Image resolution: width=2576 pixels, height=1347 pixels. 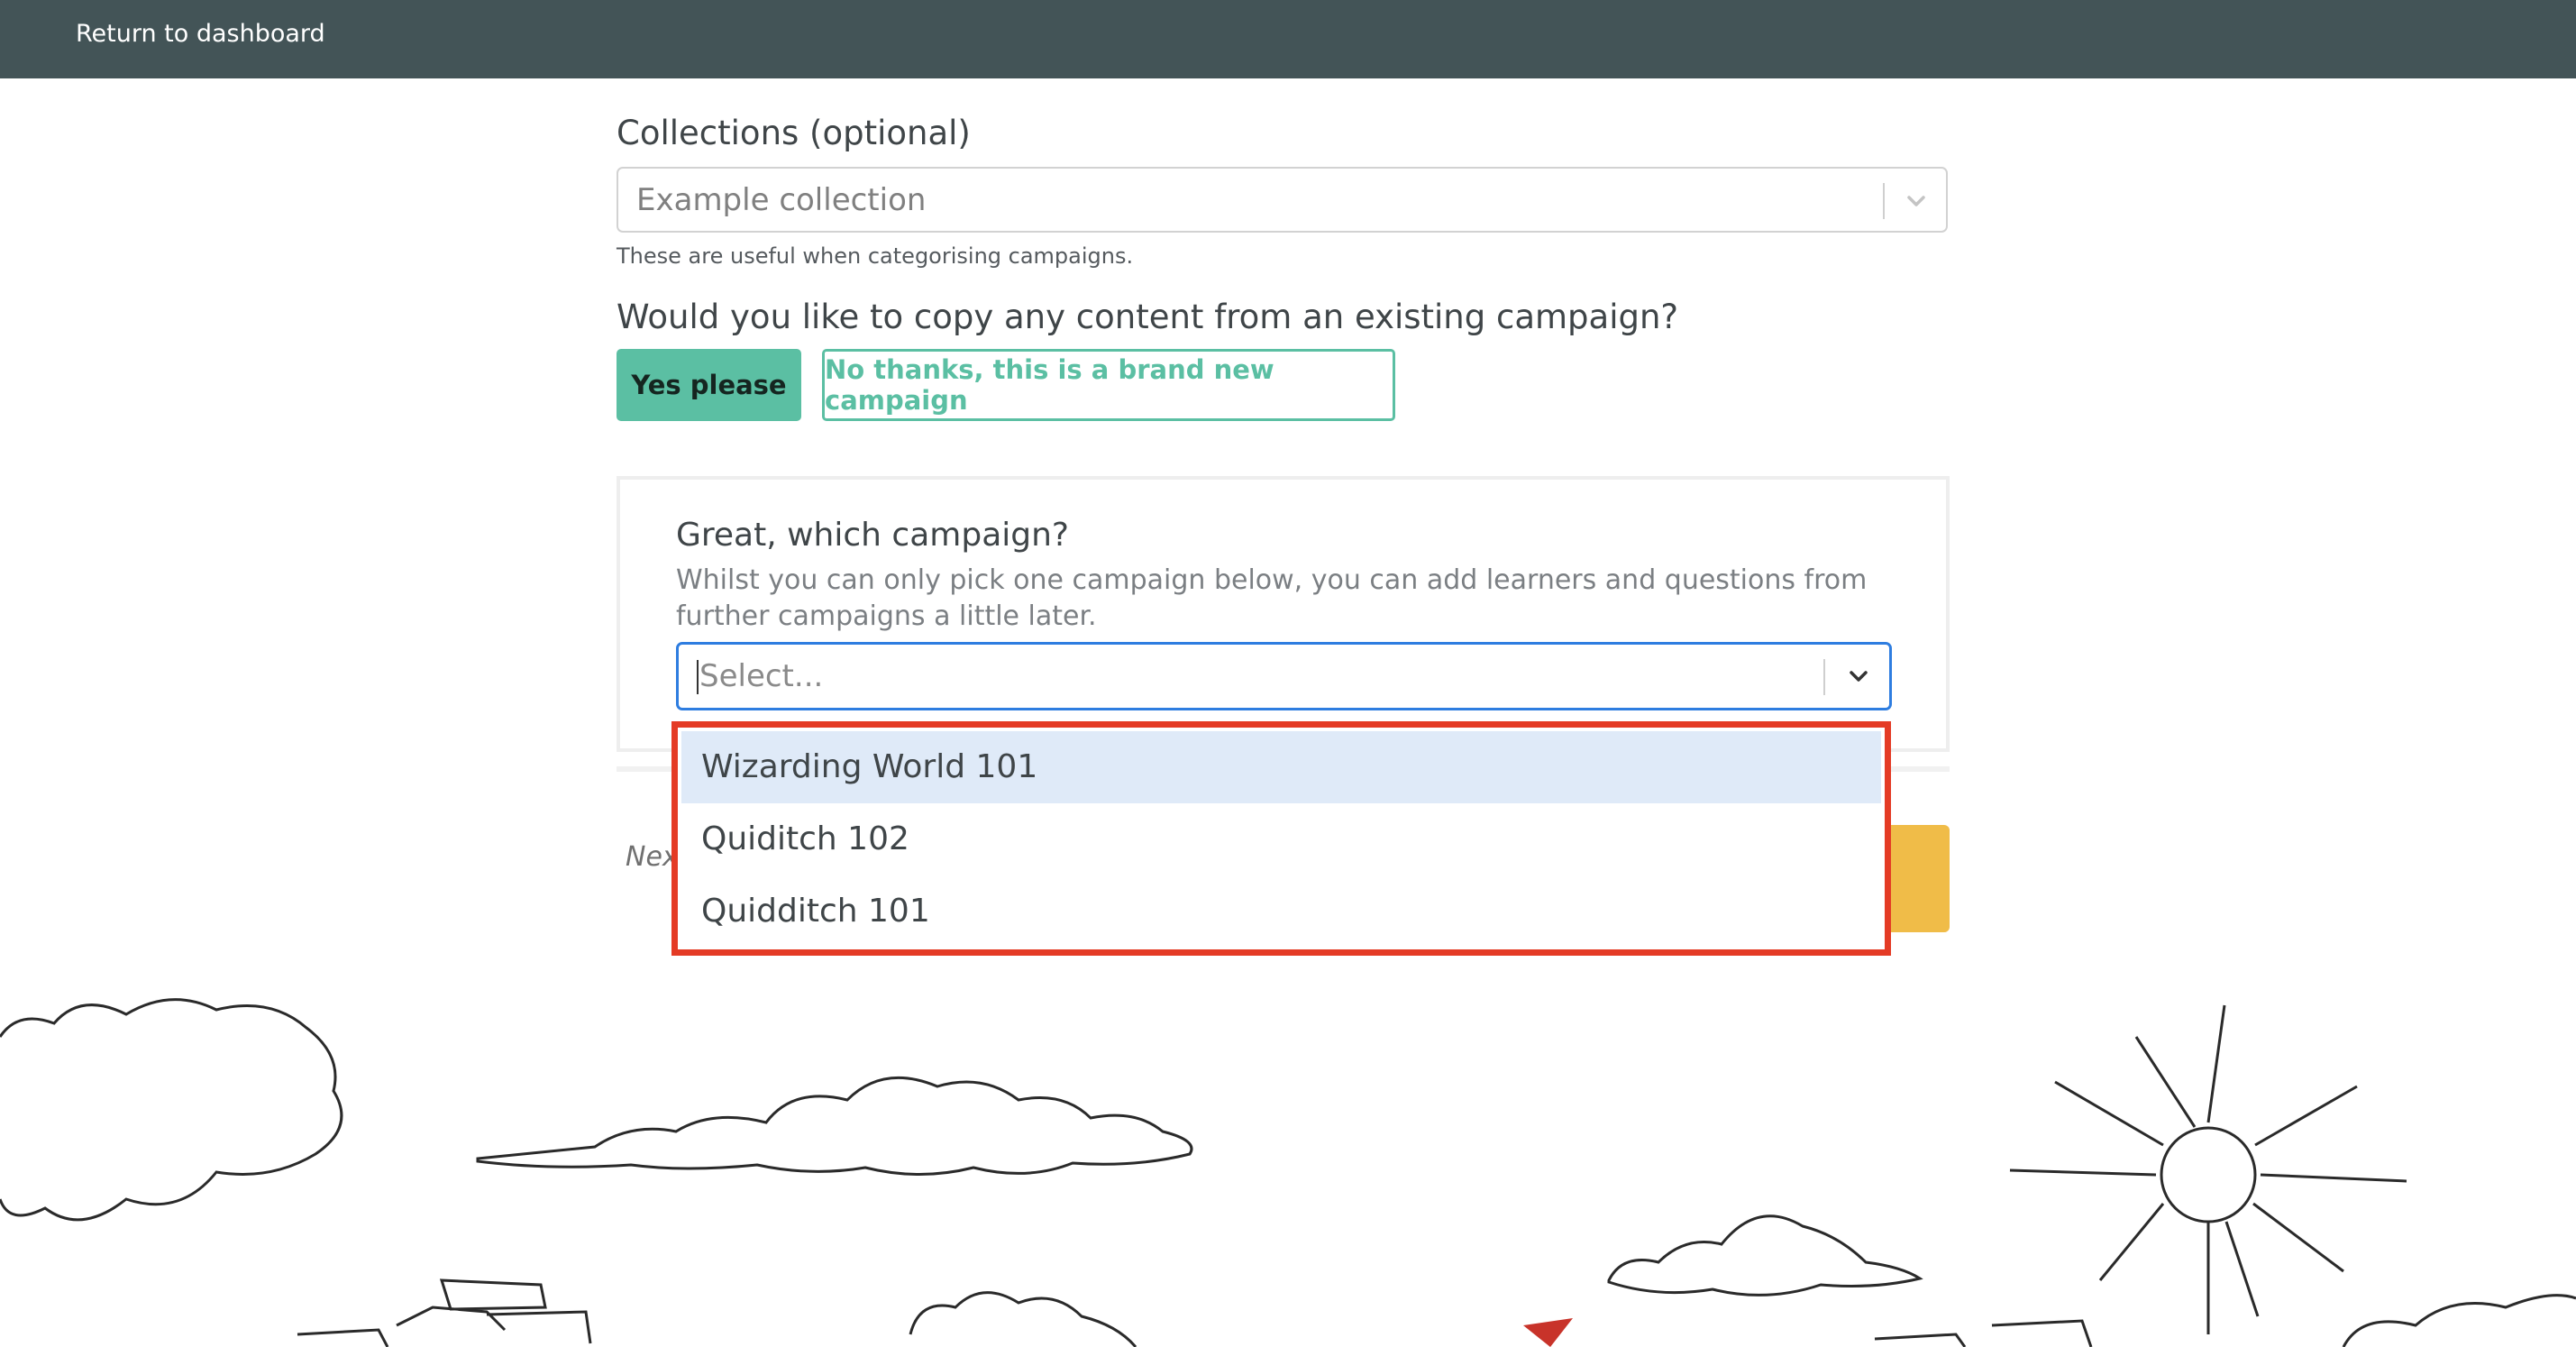 What do you see at coordinates (200, 34) in the screenshot?
I see `return-to-dashboard-link: Return to dashboard` at bounding box center [200, 34].